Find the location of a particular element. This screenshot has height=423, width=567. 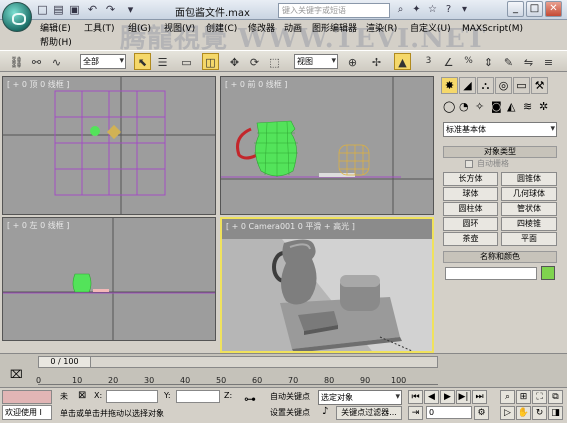

menu-customize: 自定义(U) is located at coordinates (430, 29).